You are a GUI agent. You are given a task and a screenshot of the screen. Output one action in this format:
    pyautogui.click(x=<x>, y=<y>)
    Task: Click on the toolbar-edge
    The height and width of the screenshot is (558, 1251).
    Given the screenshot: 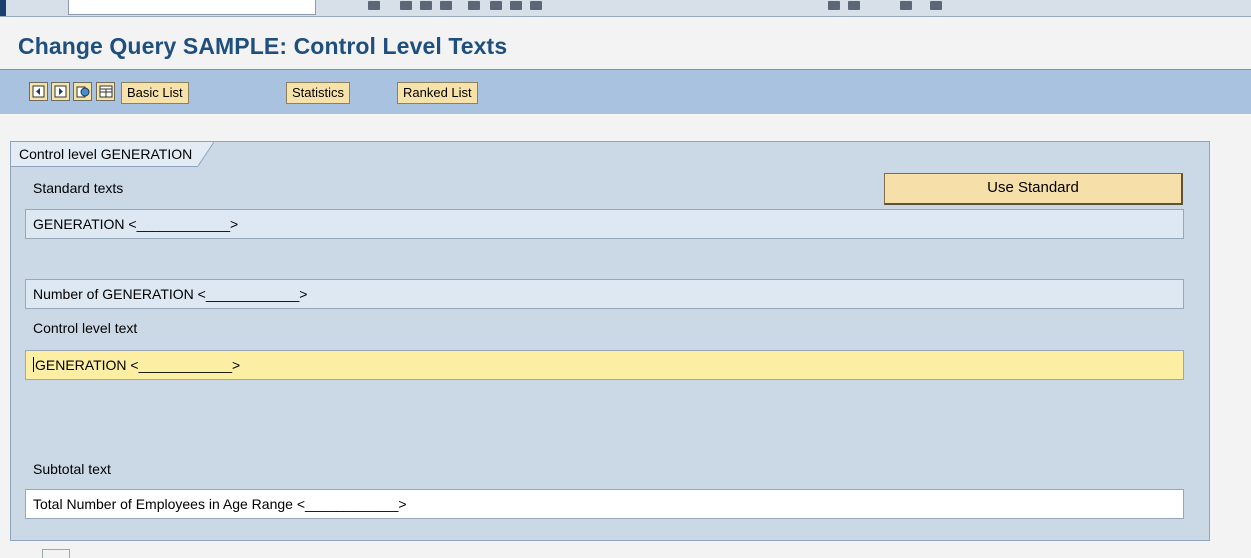 What is the action you would take?
    pyautogui.click(x=3, y=8)
    